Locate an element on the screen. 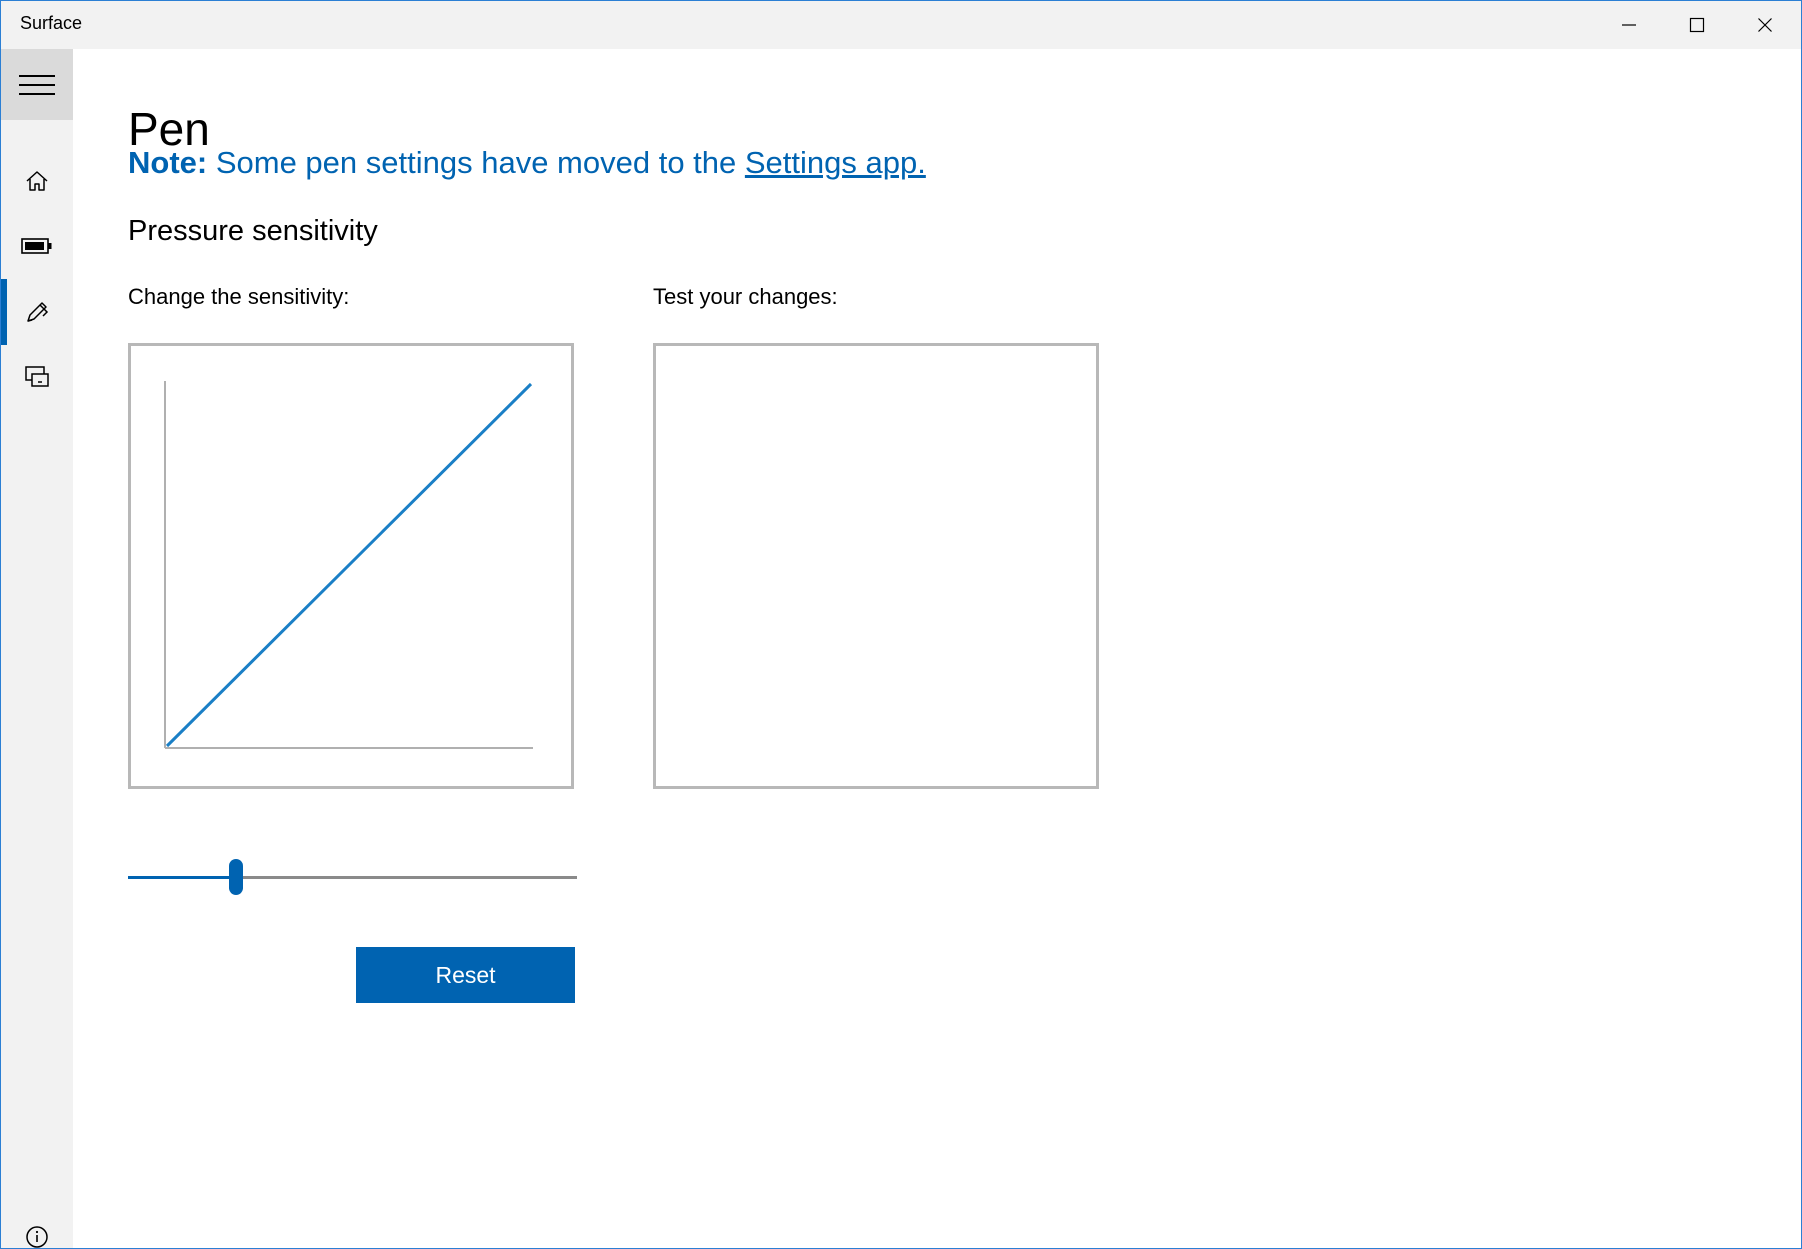 Image resolution: width=1802 pixels, height=1249 pixels. sidebar-item-pen is located at coordinates (37, 312).